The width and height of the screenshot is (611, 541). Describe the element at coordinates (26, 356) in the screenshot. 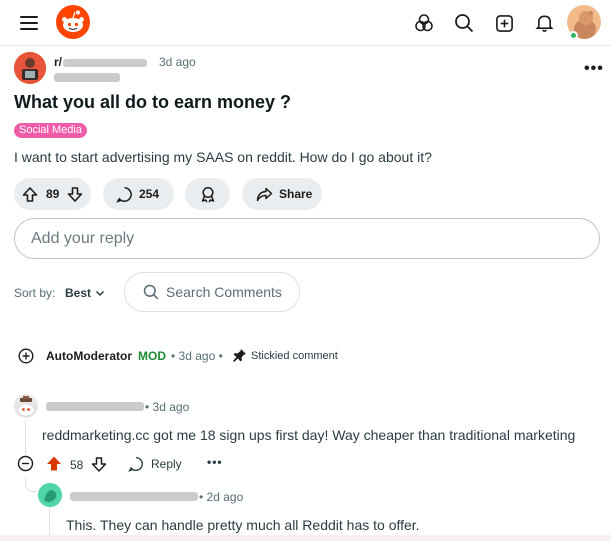

I see `expand-comment-icon` at that location.